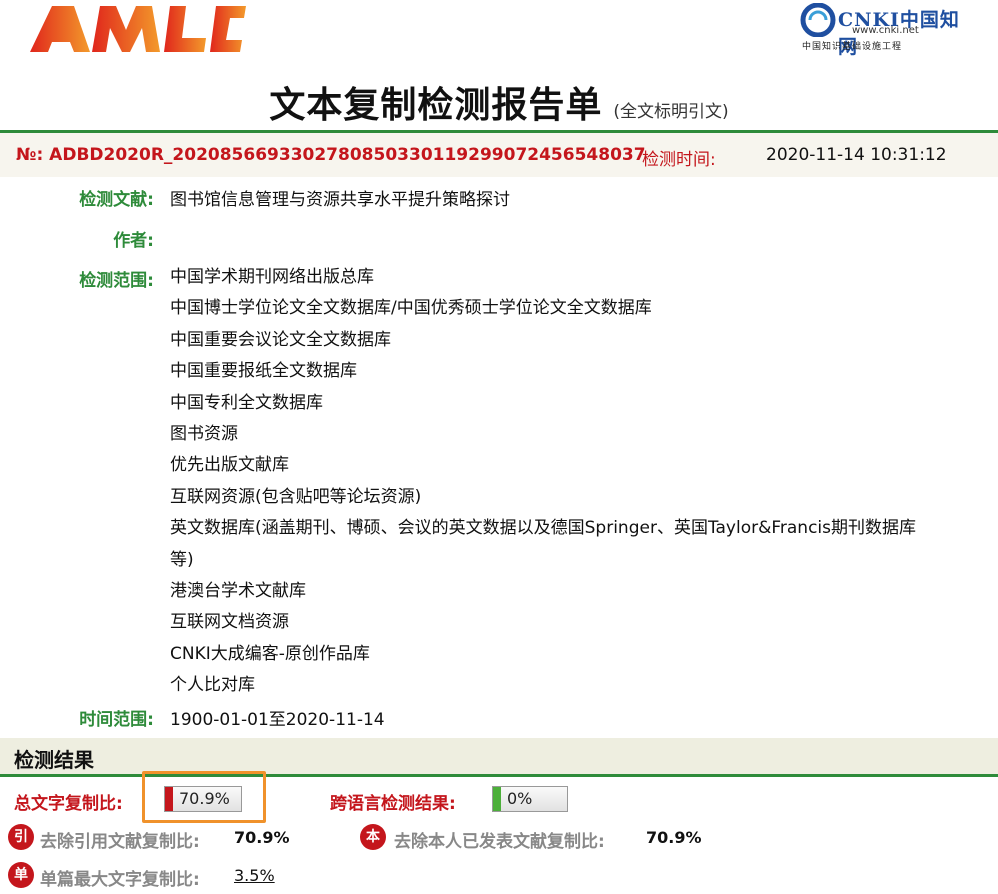 The height and width of the screenshot is (894, 998). What do you see at coordinates (393, 804) in the screenshot?
I see `cross-language-label: 跨语言检测结果:` at bounding box center [393, 804].